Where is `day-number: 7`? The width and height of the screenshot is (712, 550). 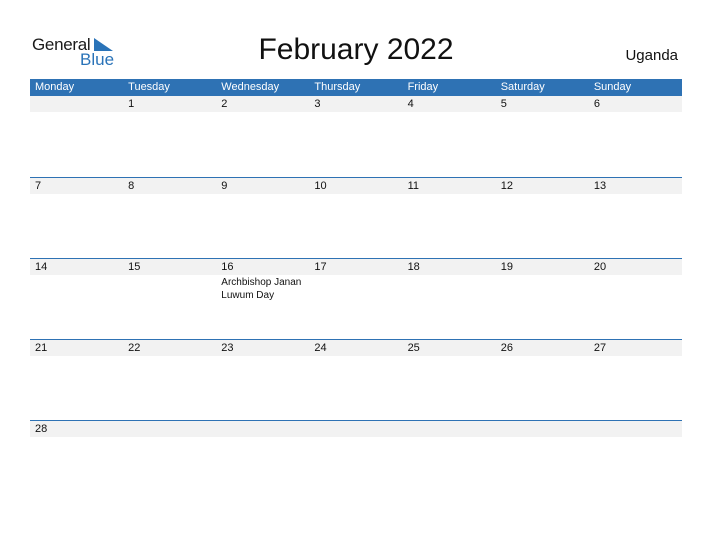 day-number: 7 is located at coordinates (38, 186).